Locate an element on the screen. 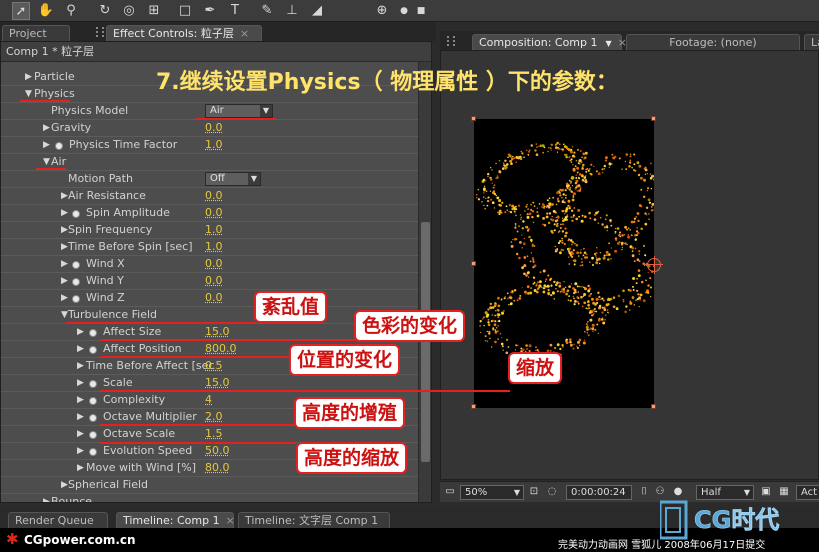  world-axis-icon: ● is located at coordinates (404, 11).